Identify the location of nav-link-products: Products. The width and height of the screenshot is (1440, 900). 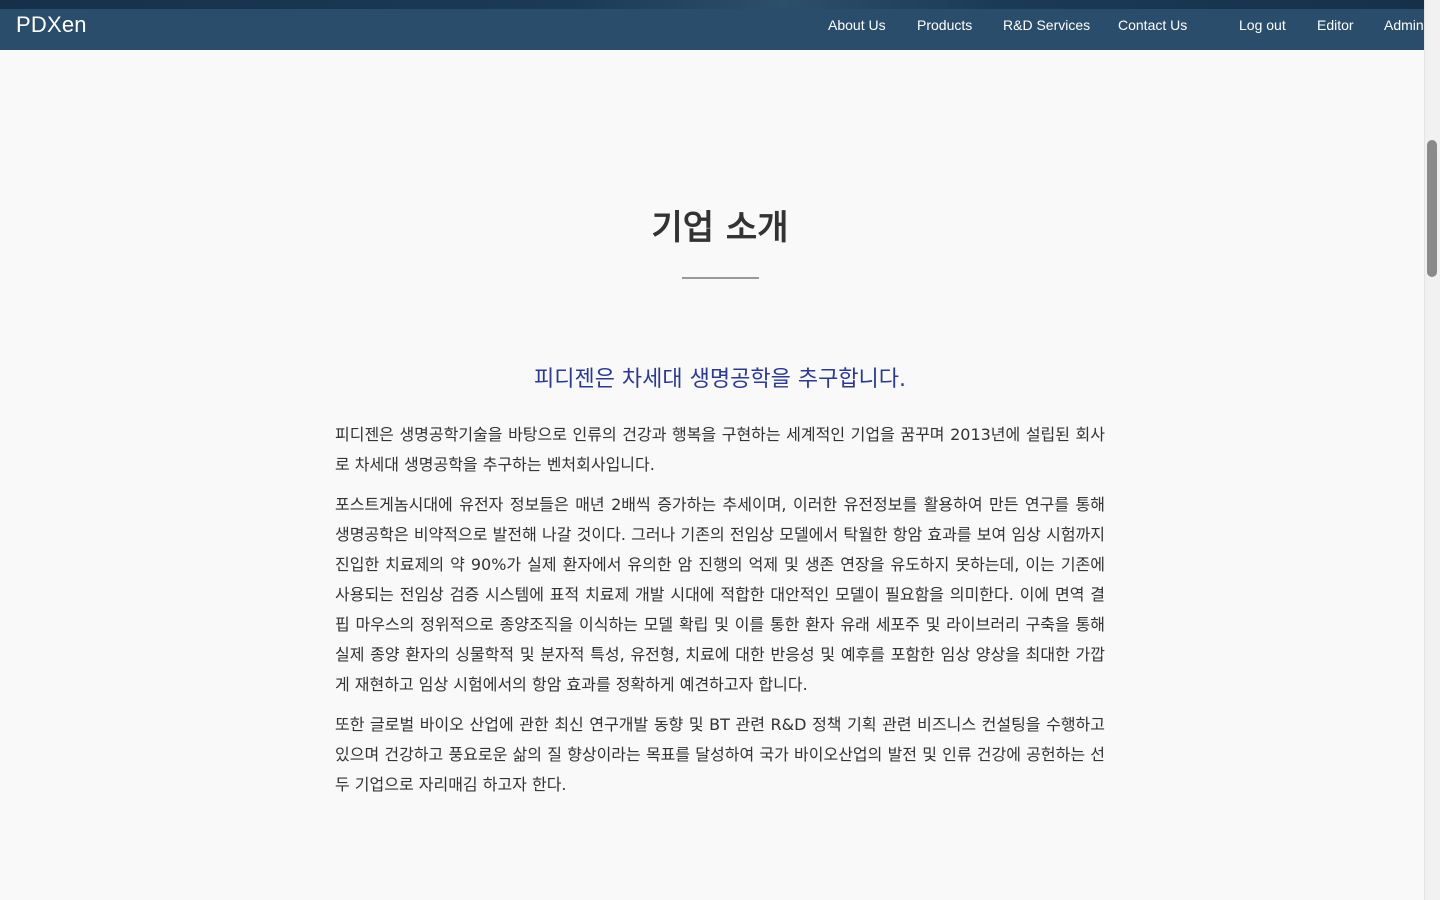
(944, 25).